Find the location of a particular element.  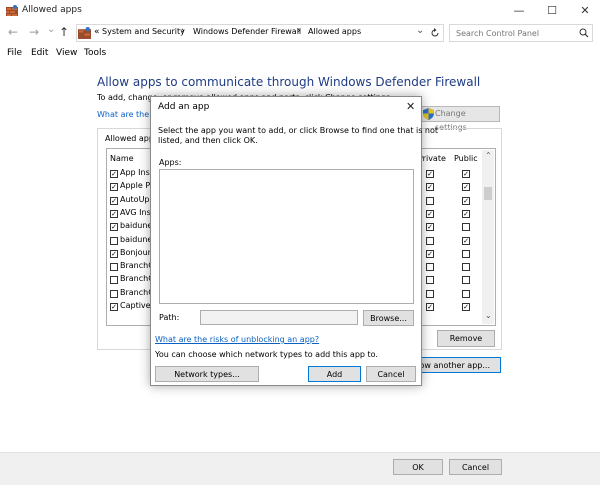

menu-edit: Edit is located at coordinates (39, 53).